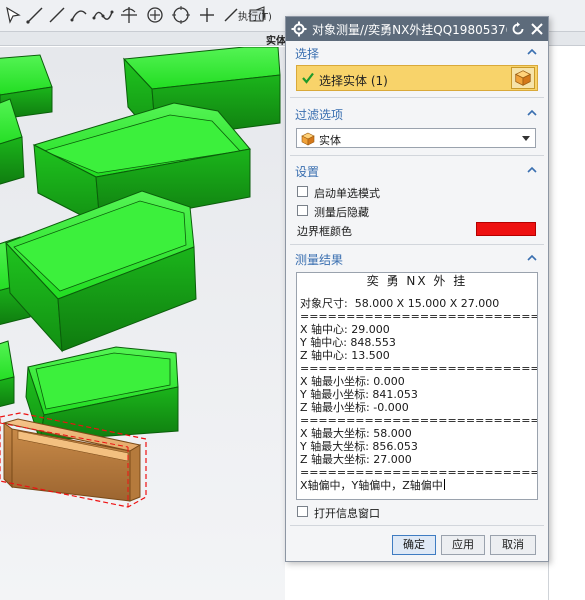 The image size is (585, 600). Describe the element at coordinates (414, 545) in the screenshot. I see `ok-button: 确定` at that location.